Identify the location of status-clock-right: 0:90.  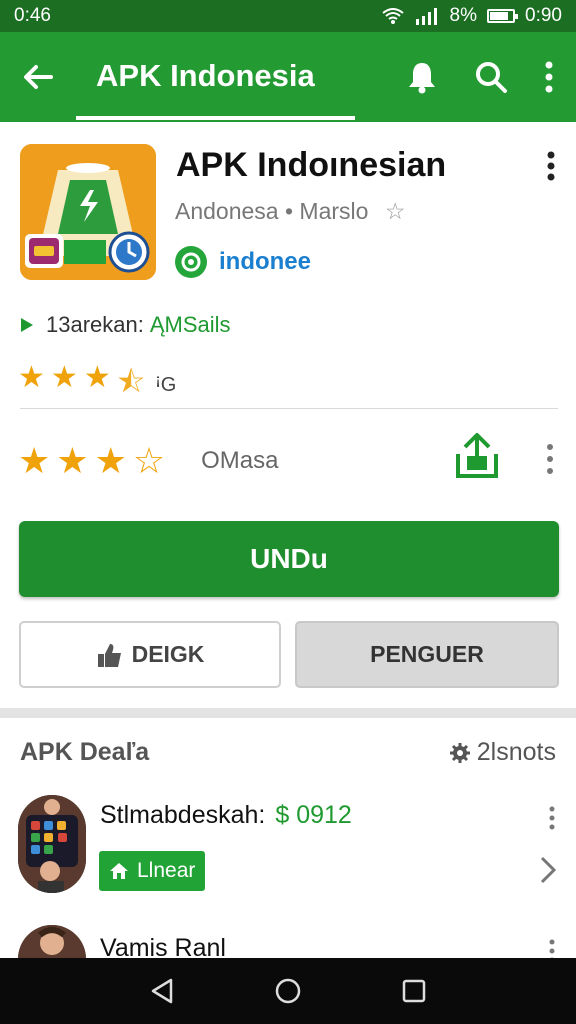
(543, 15).